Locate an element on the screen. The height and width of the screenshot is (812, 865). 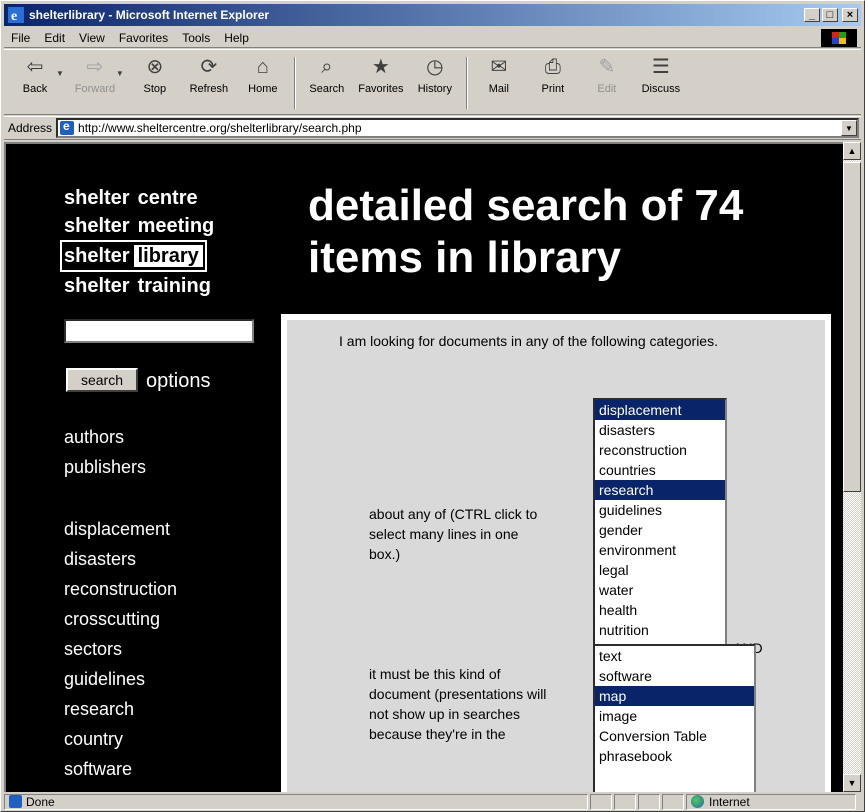
category-option: gender is located at coordinates (660, 530).